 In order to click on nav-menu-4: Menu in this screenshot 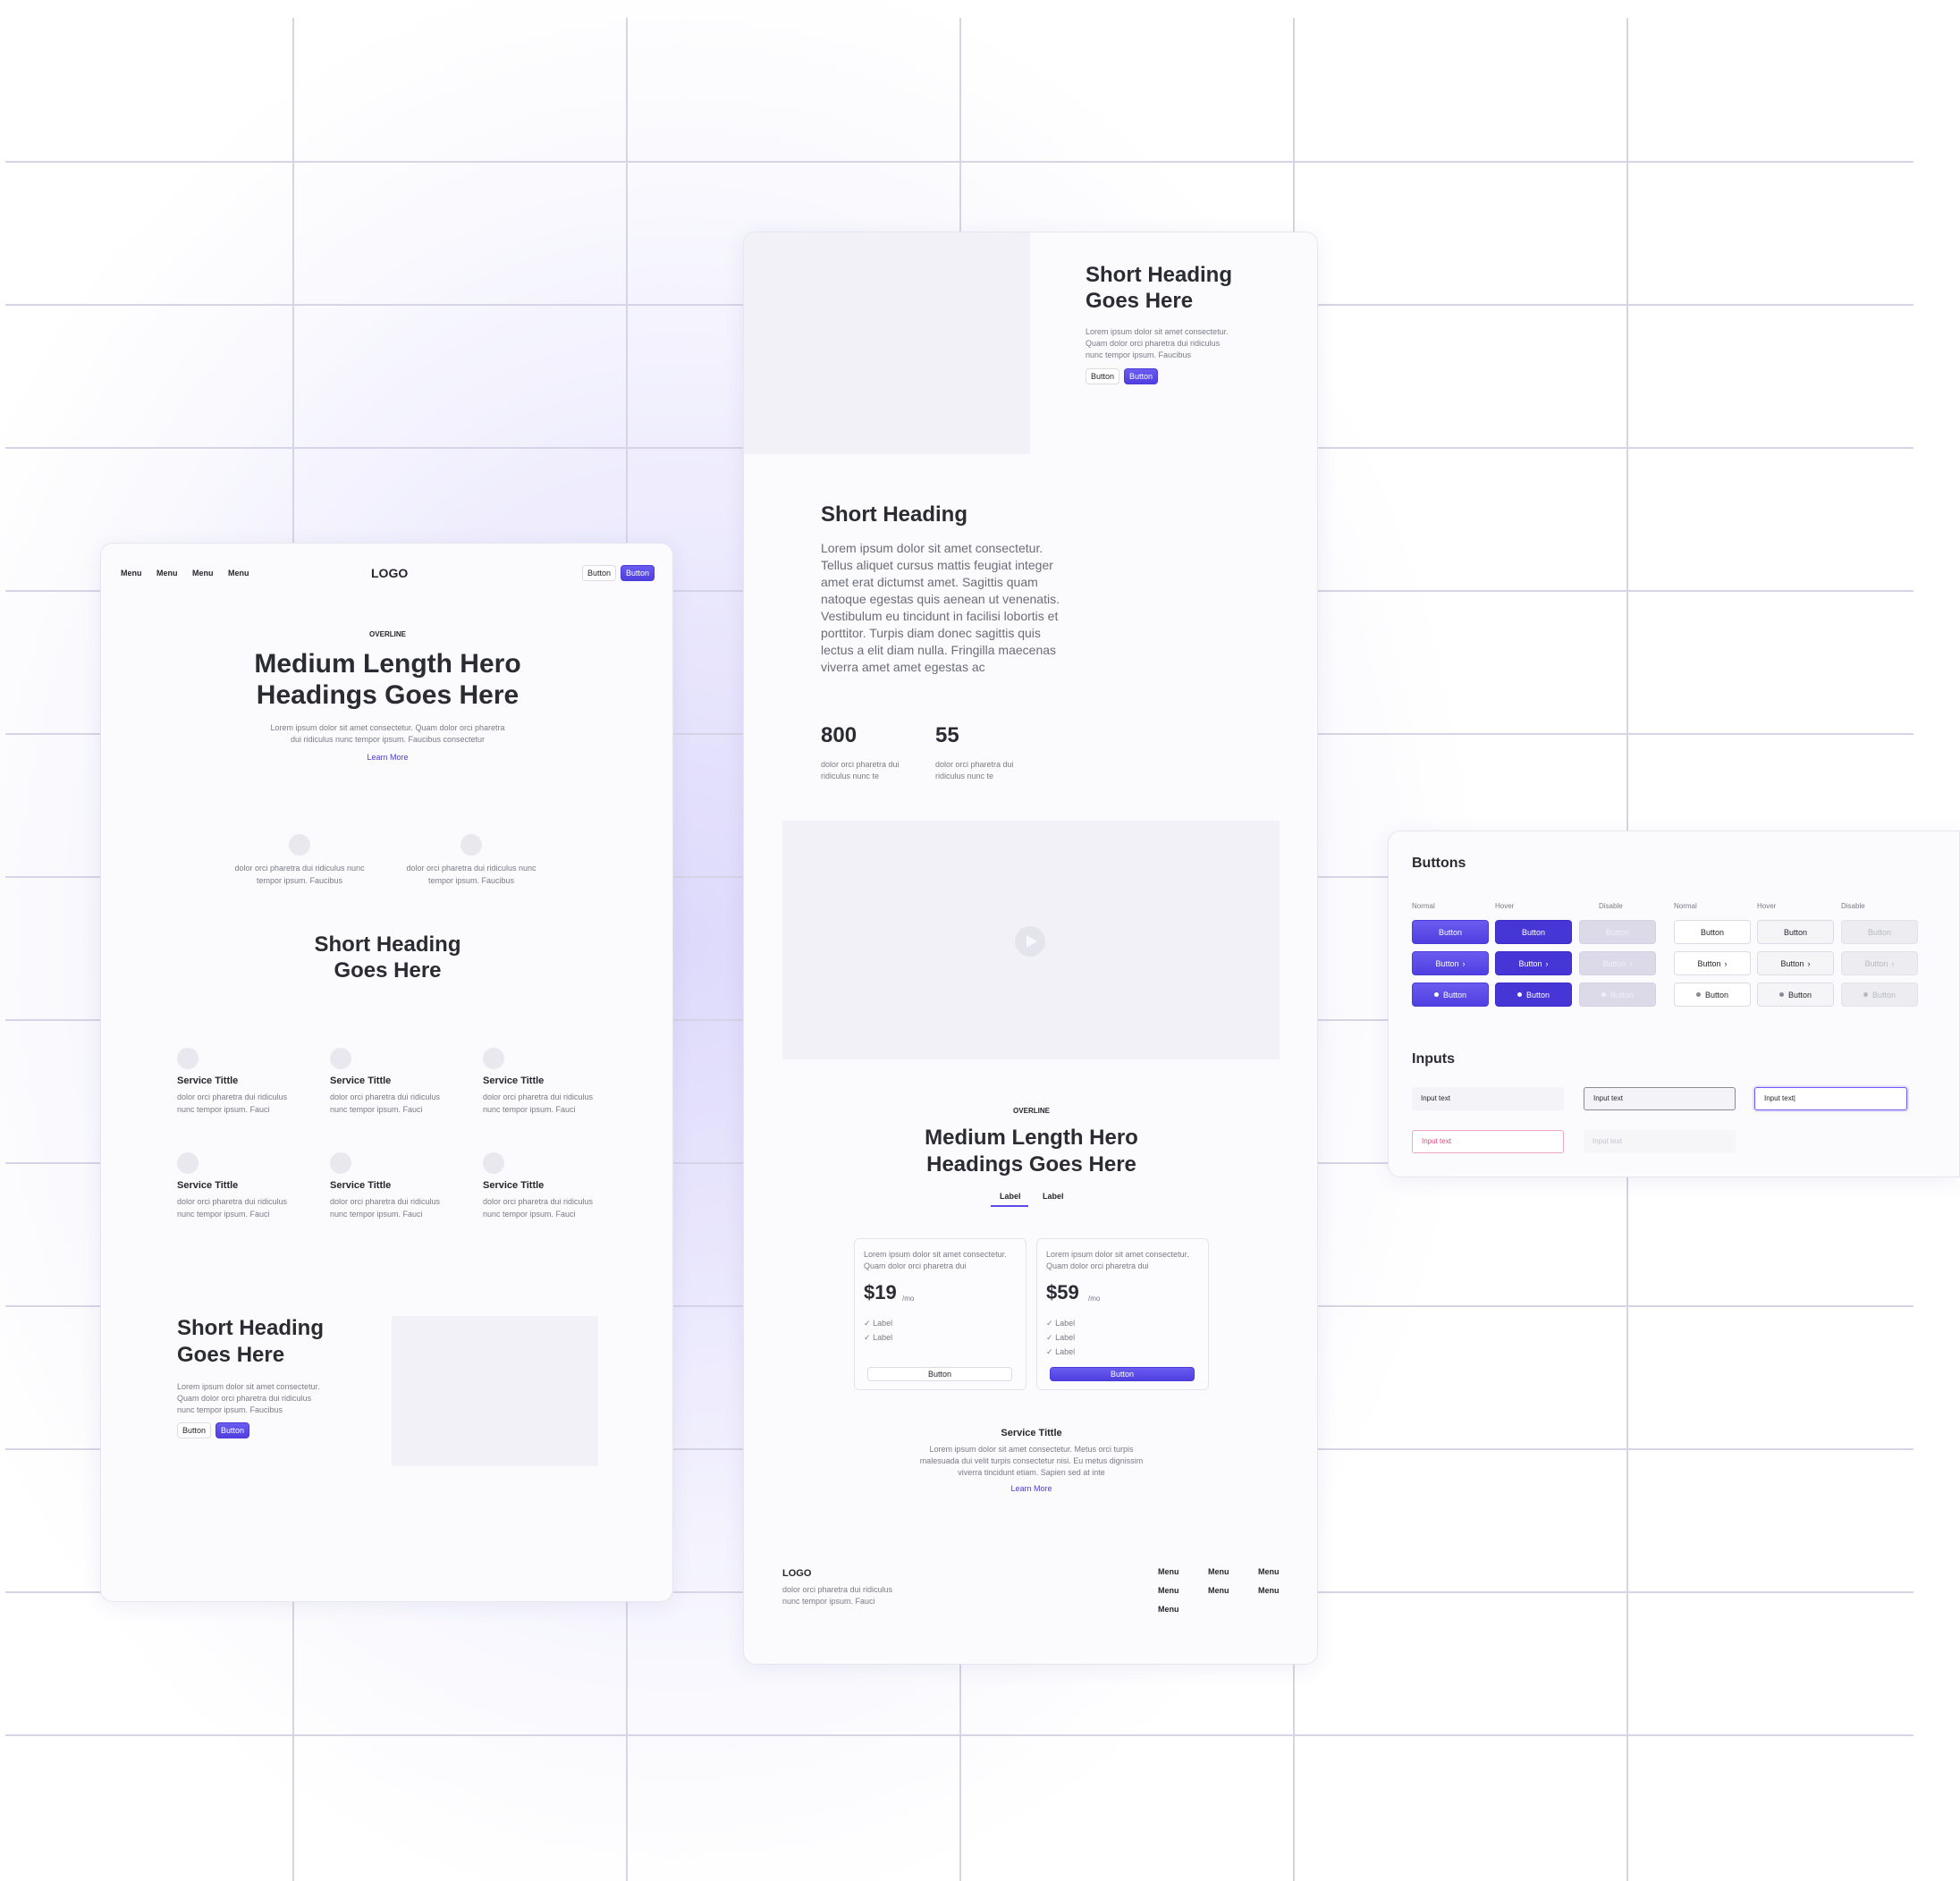, I will do `click(239, 574)`.